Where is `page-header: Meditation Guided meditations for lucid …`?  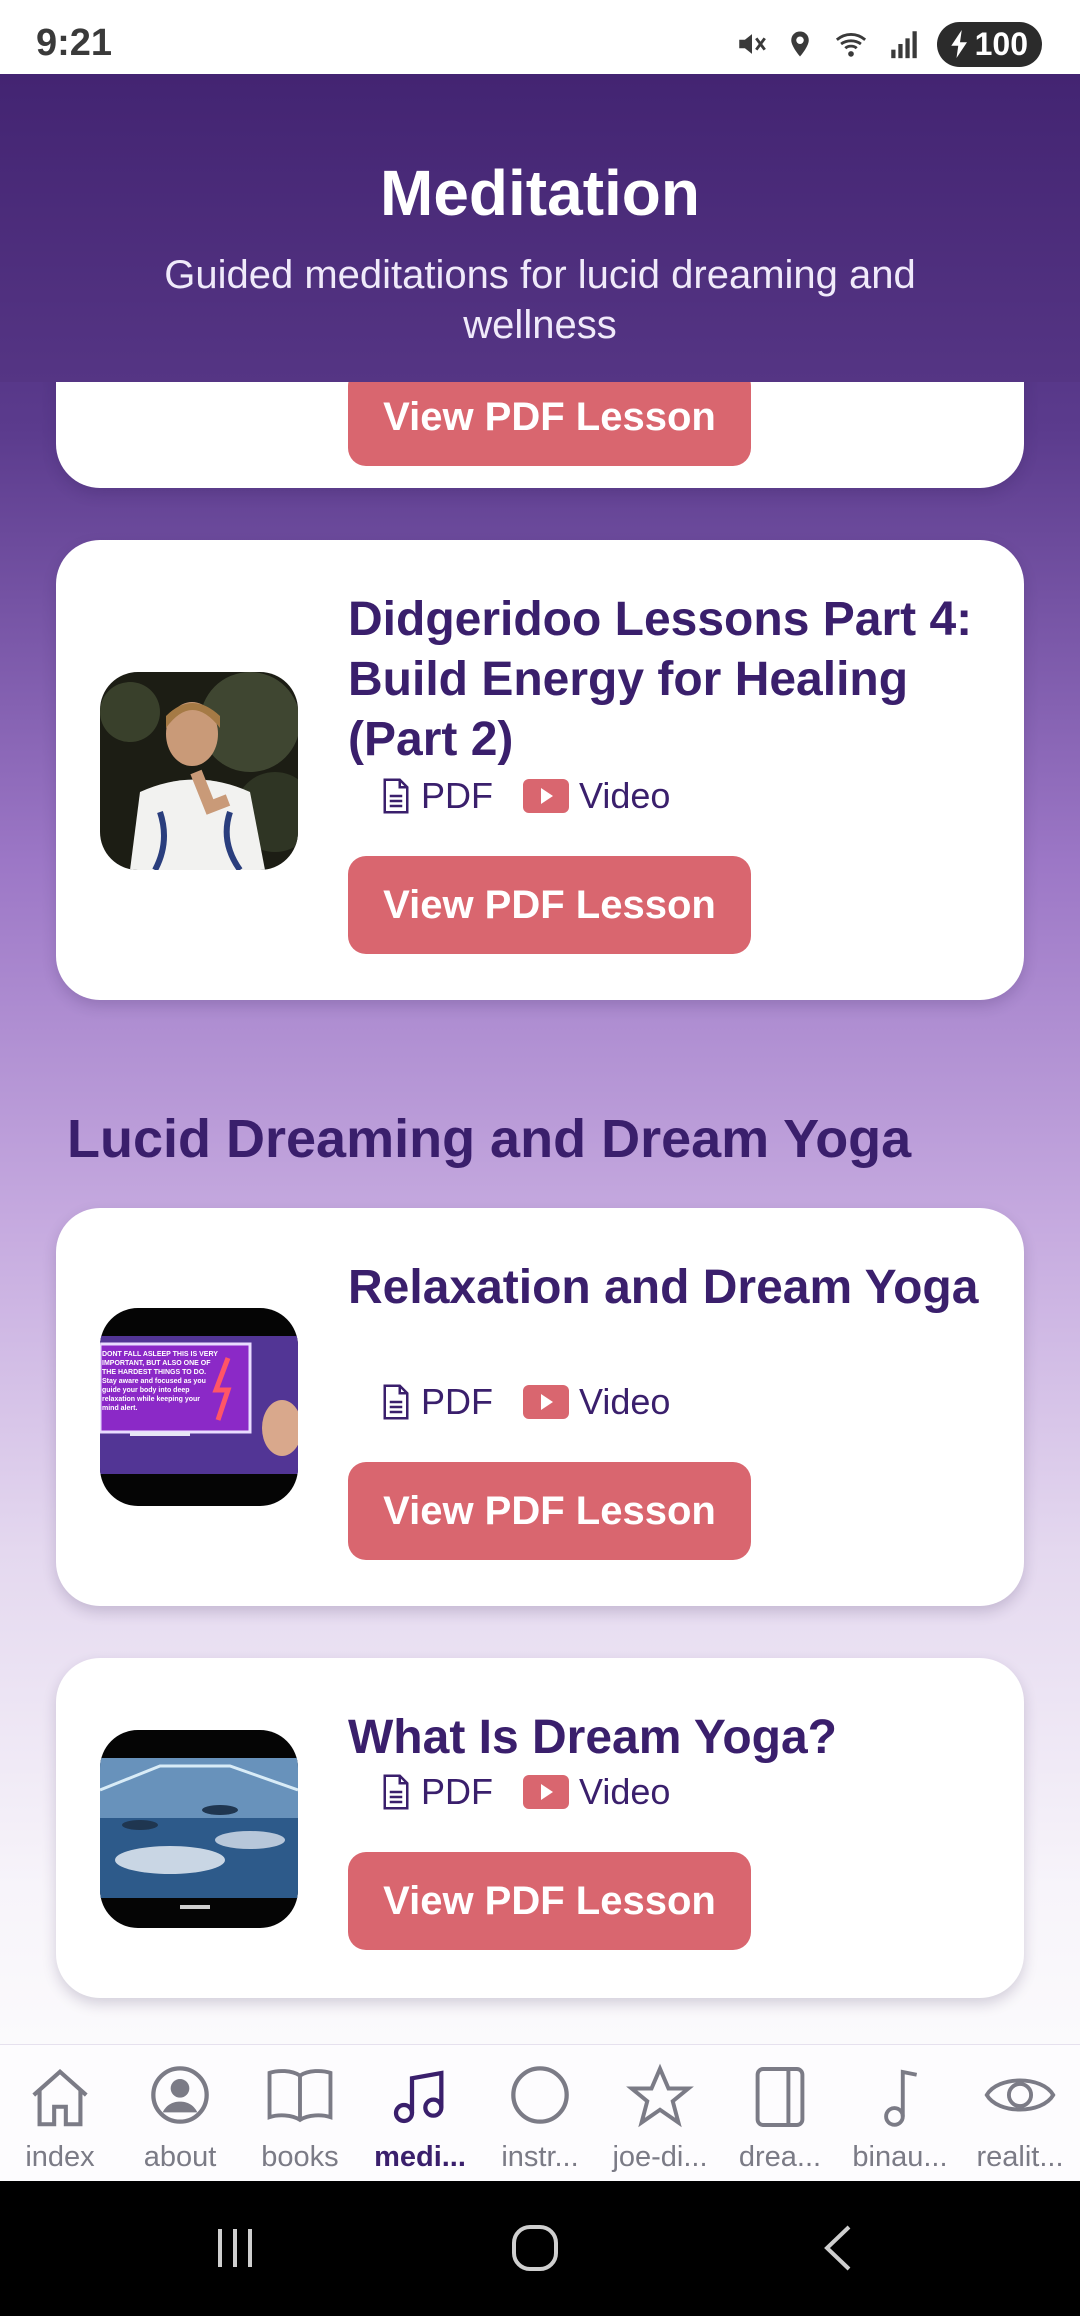
page-header: Meditation Guided meditations for lucid … is located at coordinates (540, 228).